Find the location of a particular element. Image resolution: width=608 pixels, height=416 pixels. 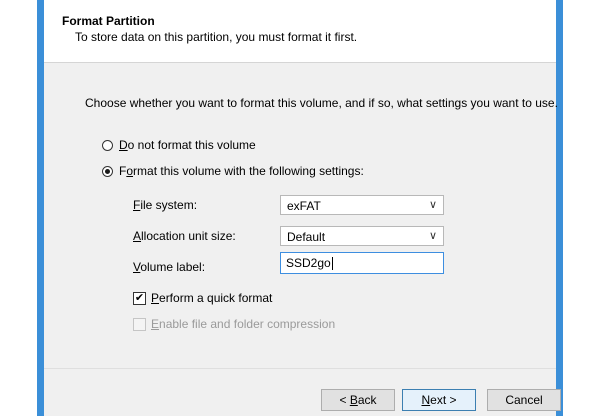

radio-do-not-format: Do not format this volume is located at coordinates (179, 145).